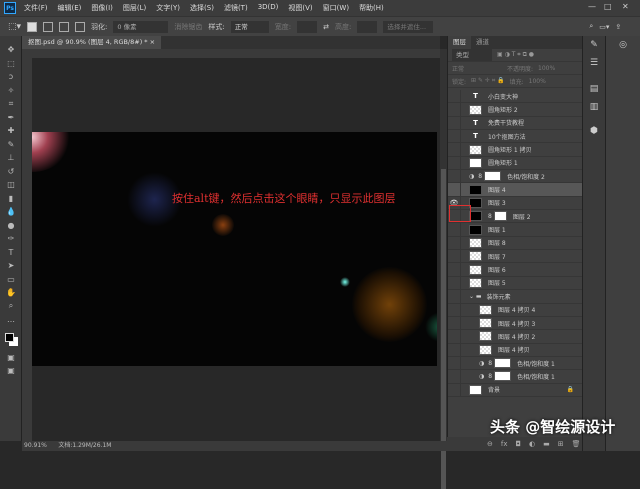 This screenshot has height=489, width=640. I want to click on blur-tool-icon: 💧, so click(11, 212).